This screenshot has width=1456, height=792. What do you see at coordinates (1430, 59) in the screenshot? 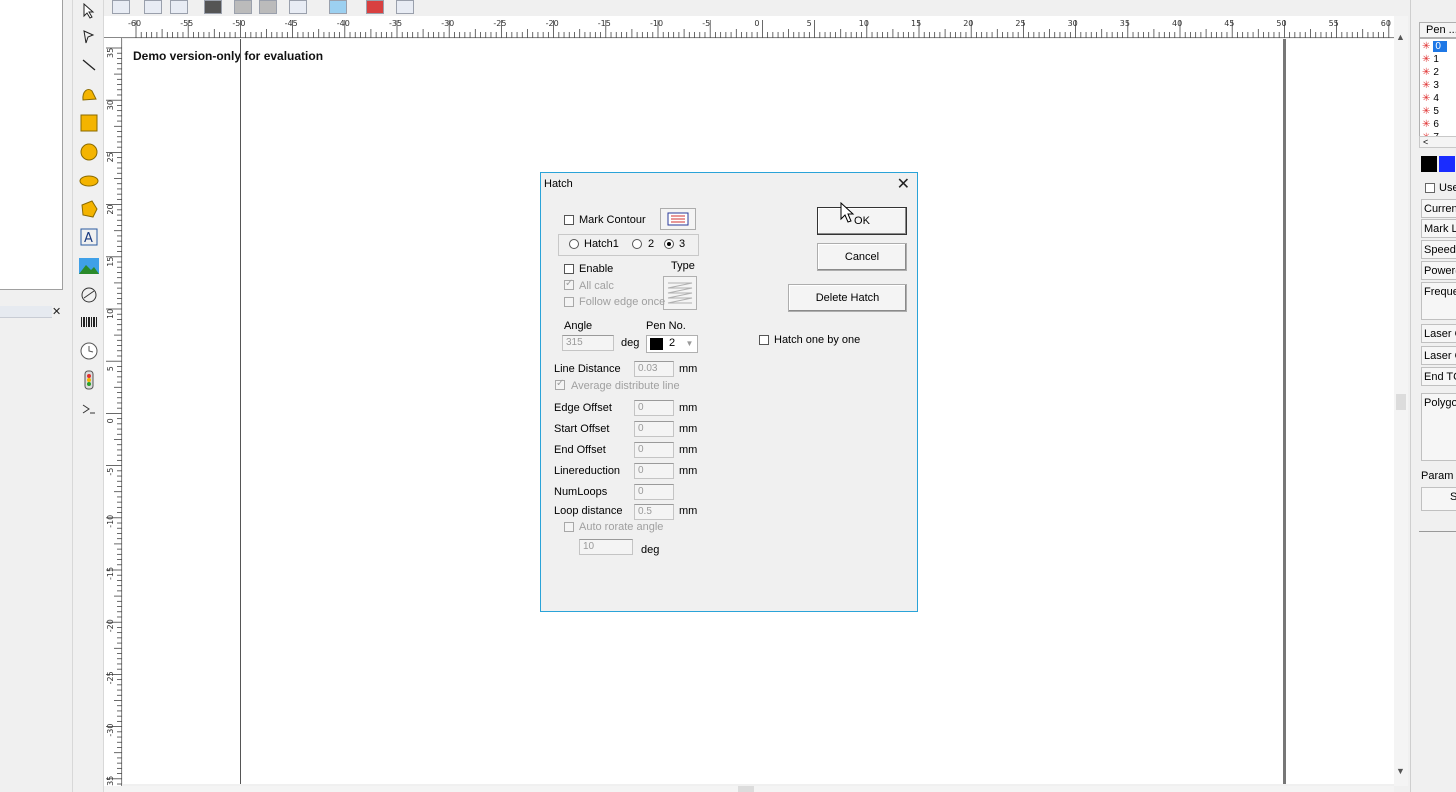
I see `pen-row: ✳ 1` at bounding box center [1430, 59].